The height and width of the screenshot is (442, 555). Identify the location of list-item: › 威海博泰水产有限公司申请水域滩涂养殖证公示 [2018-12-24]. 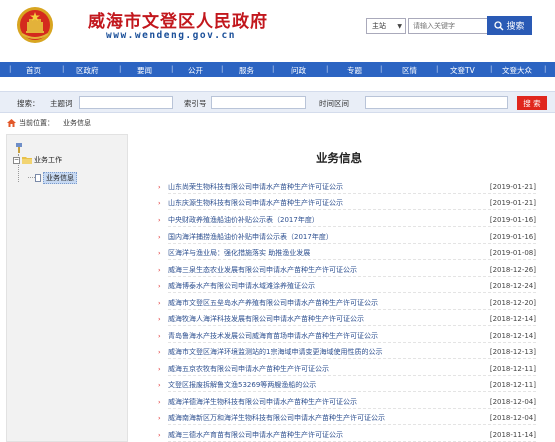
(347, 285).